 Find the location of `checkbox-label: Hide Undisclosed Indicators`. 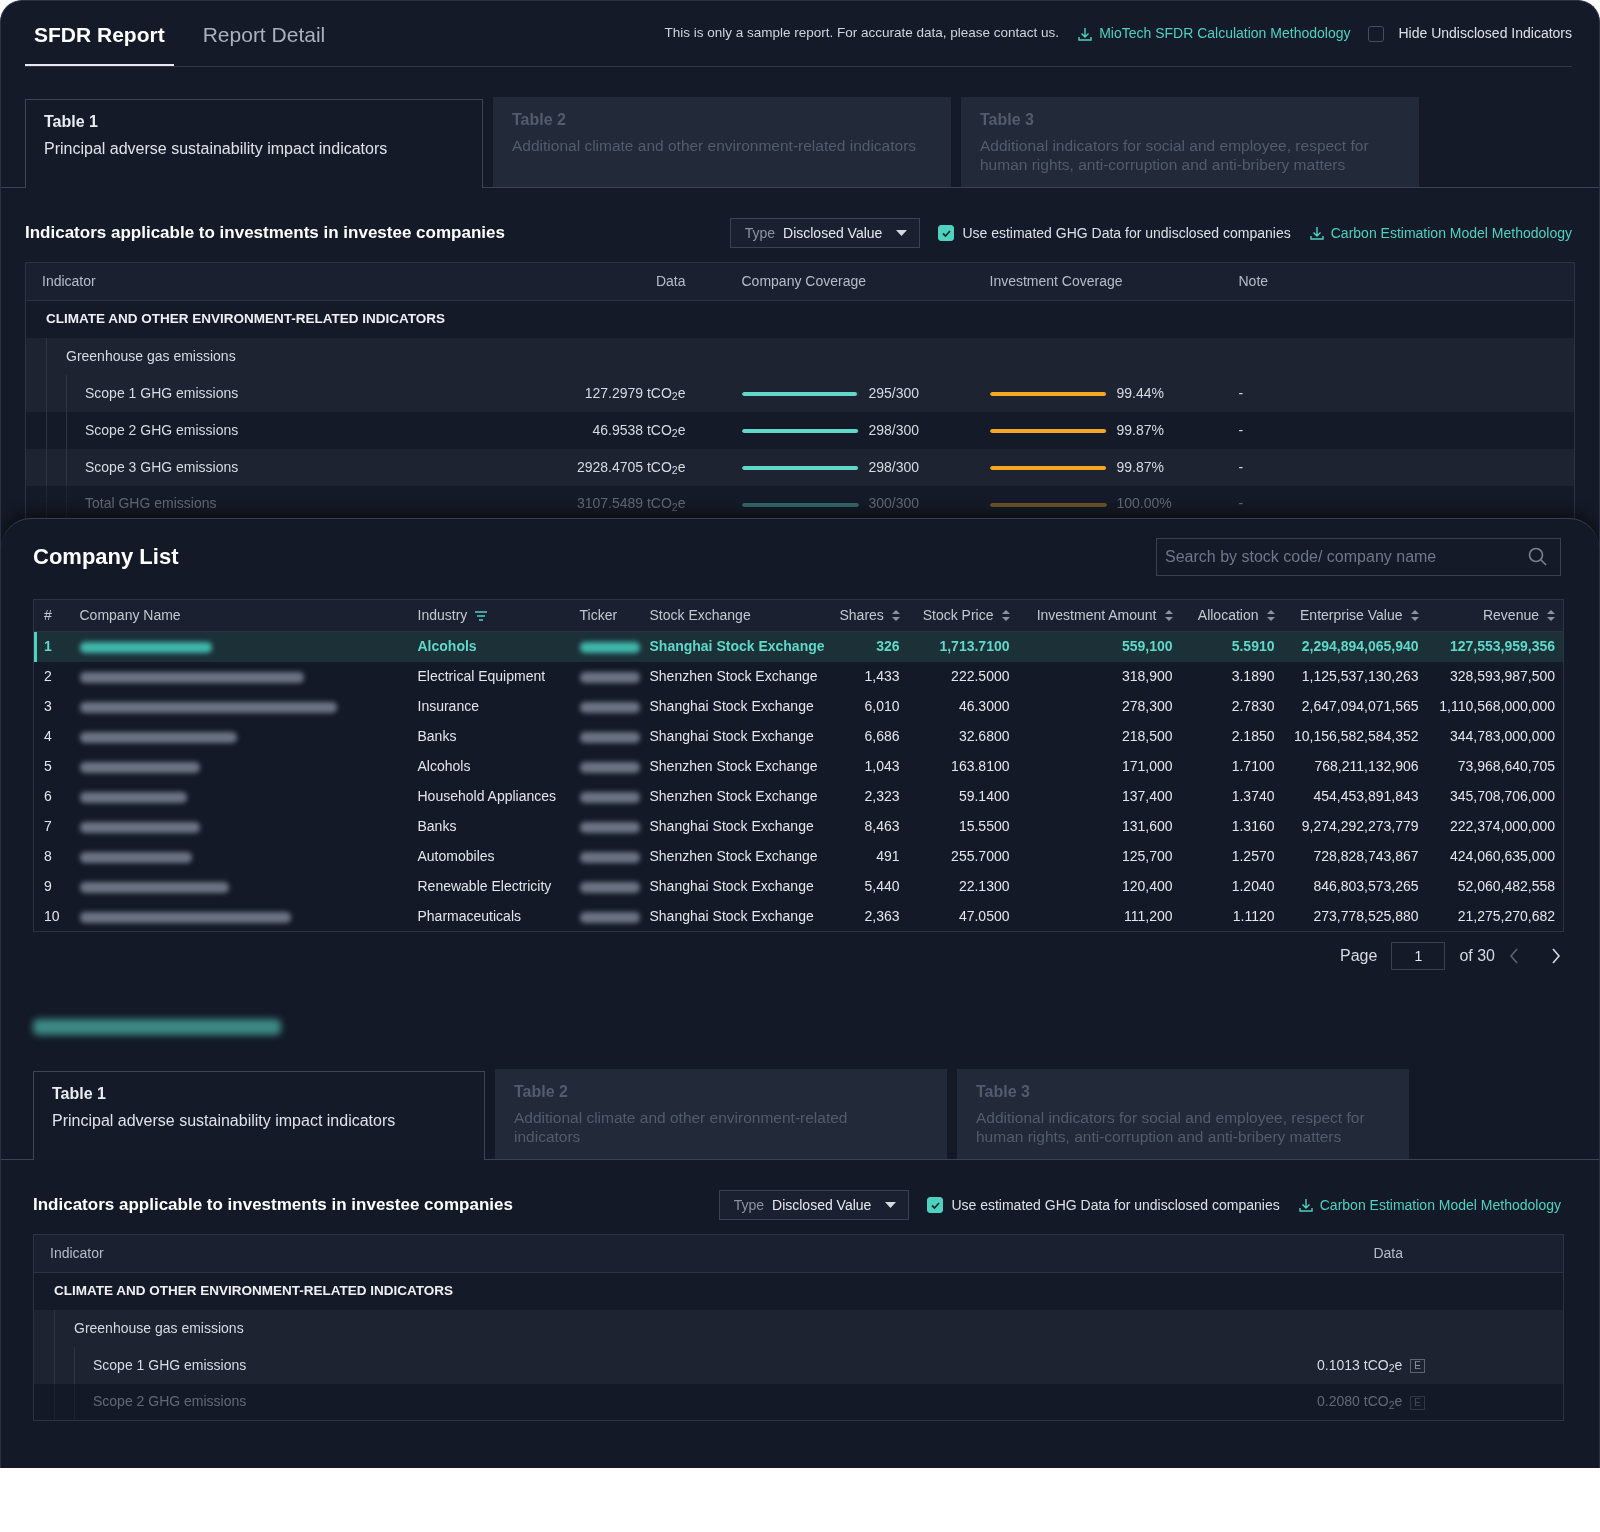

checkbox-label: Hide Undisclosed Indicators is located at coordinates (1485, 33).